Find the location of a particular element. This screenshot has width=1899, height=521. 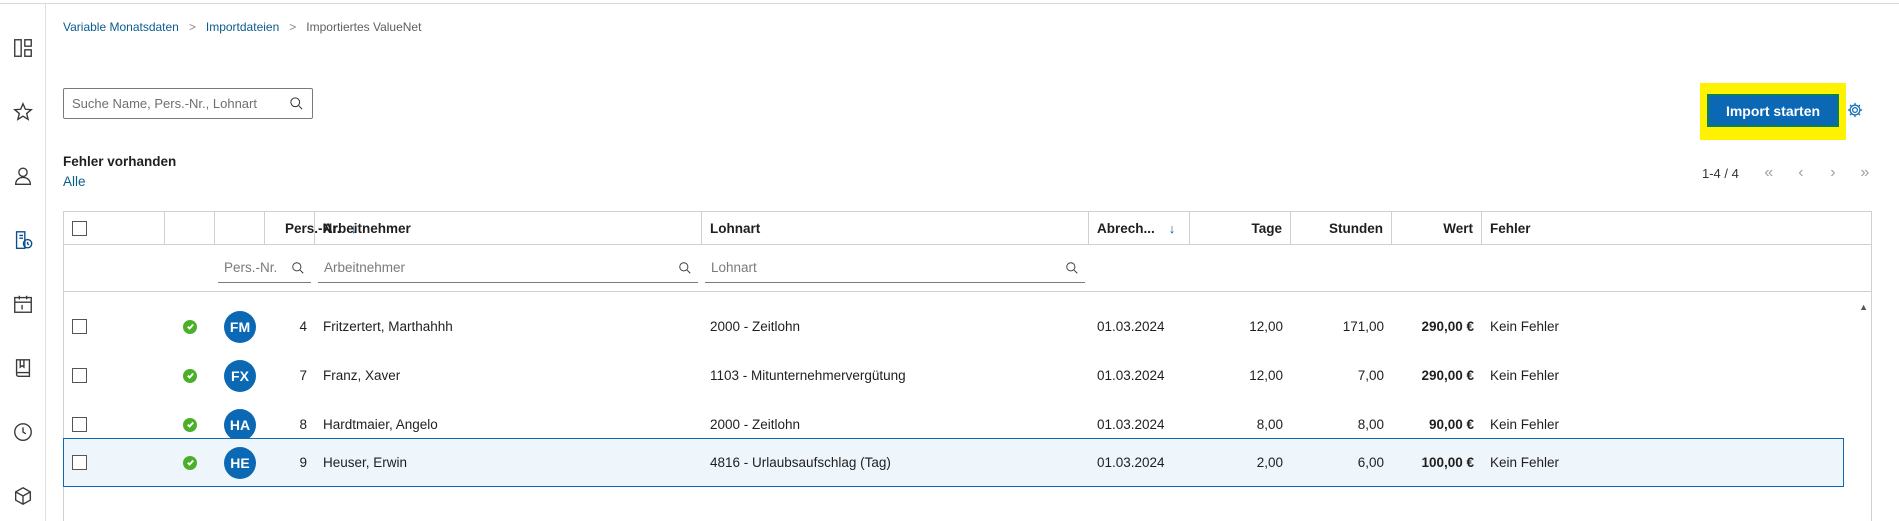

header-tage: Tage is located at coordinates (1240, 228).